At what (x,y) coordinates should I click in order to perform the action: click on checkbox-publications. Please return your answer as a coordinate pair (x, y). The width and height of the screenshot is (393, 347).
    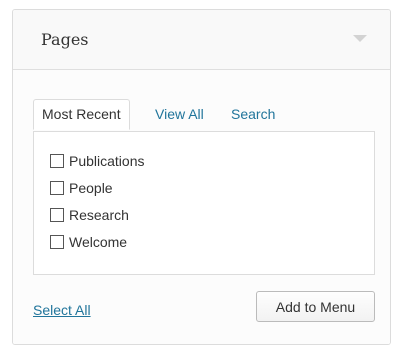
    Looking at the image, I should click on (57, 161).